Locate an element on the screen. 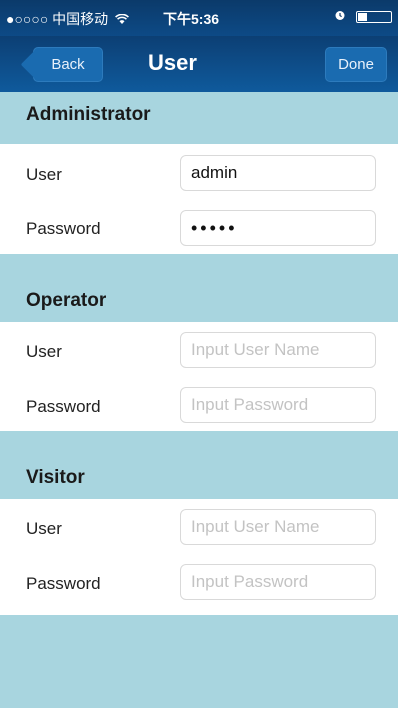 This screenshot has width=398, height=708. battery-icon is located at coordinates (374, 17).